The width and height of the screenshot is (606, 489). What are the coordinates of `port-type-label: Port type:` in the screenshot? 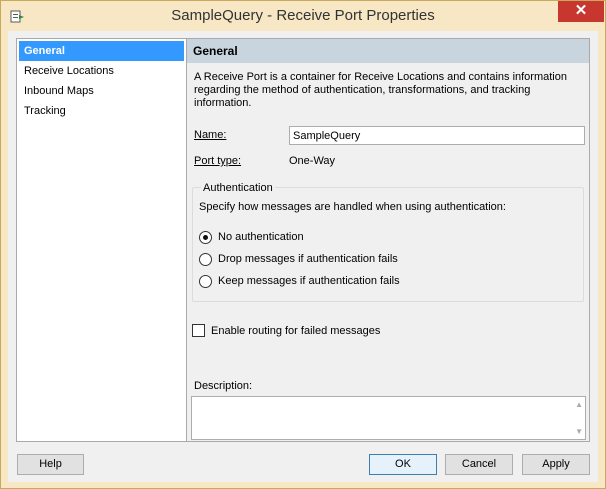 It's located at (217, 161).